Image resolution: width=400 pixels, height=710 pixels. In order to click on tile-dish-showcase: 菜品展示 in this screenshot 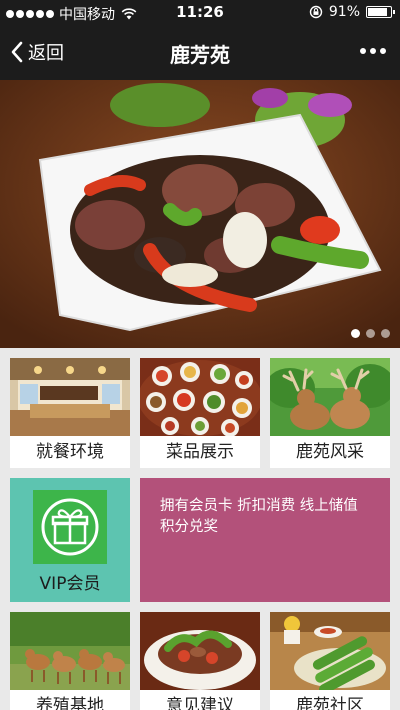, I will do `click(200, 413)`.